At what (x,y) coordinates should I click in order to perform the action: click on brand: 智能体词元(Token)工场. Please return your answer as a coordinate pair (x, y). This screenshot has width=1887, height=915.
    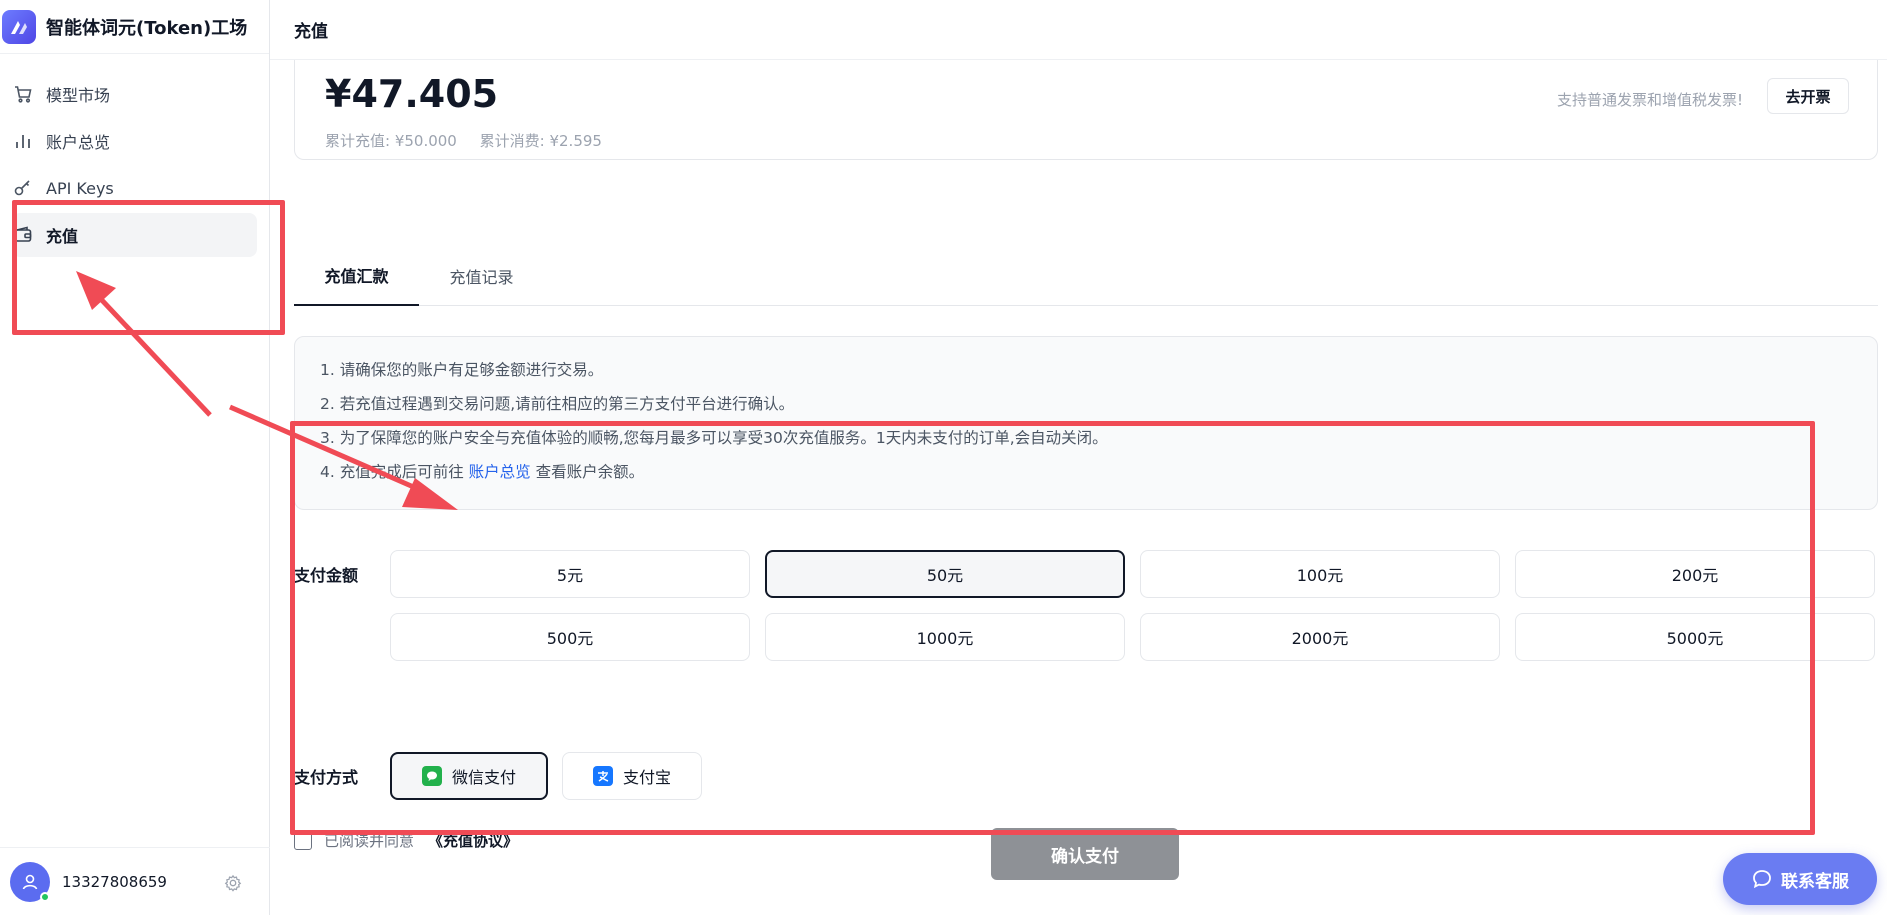
    Looking at the image, I should click on (134, 27).